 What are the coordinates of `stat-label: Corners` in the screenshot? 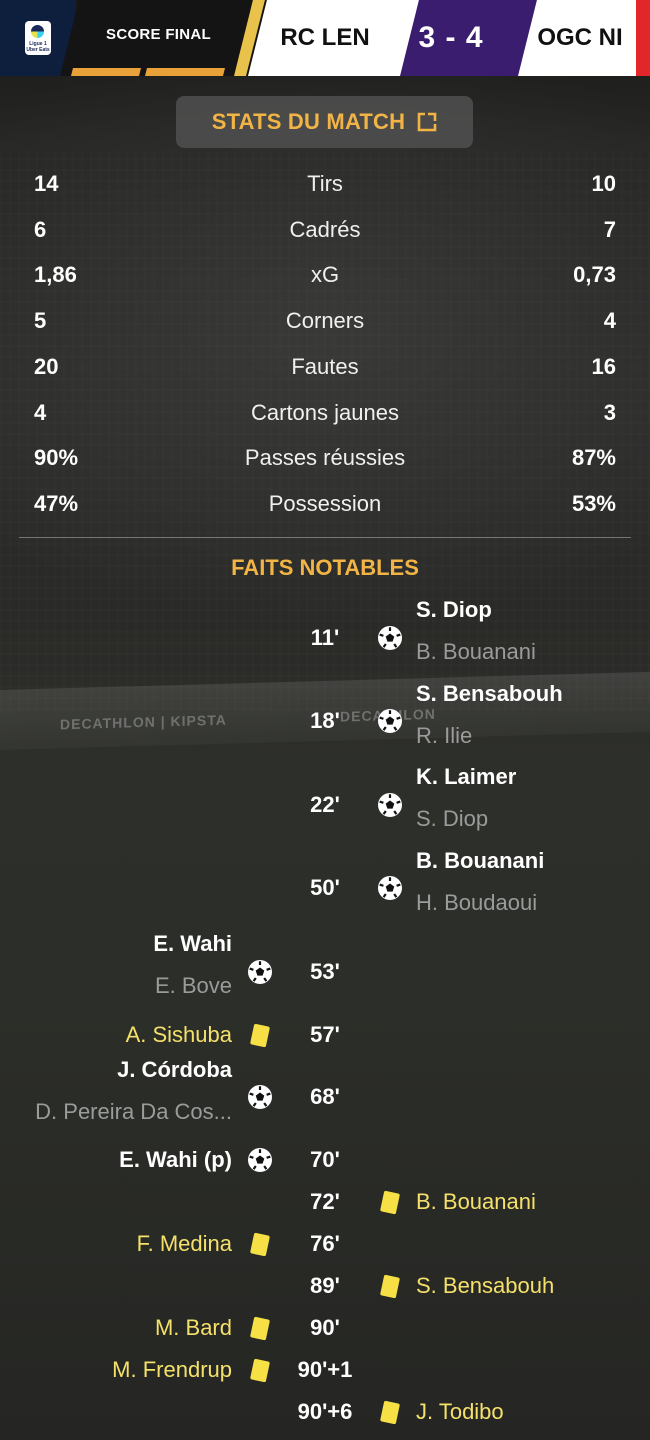 It's located at (325, 321).